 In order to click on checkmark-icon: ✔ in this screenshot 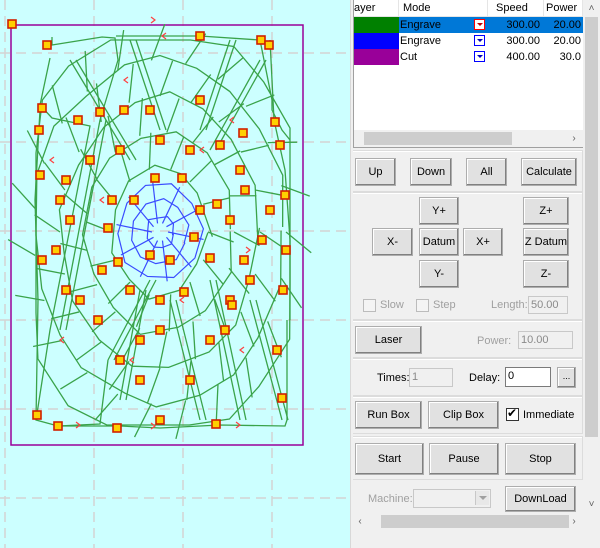, I will do `click(512, 413)`.